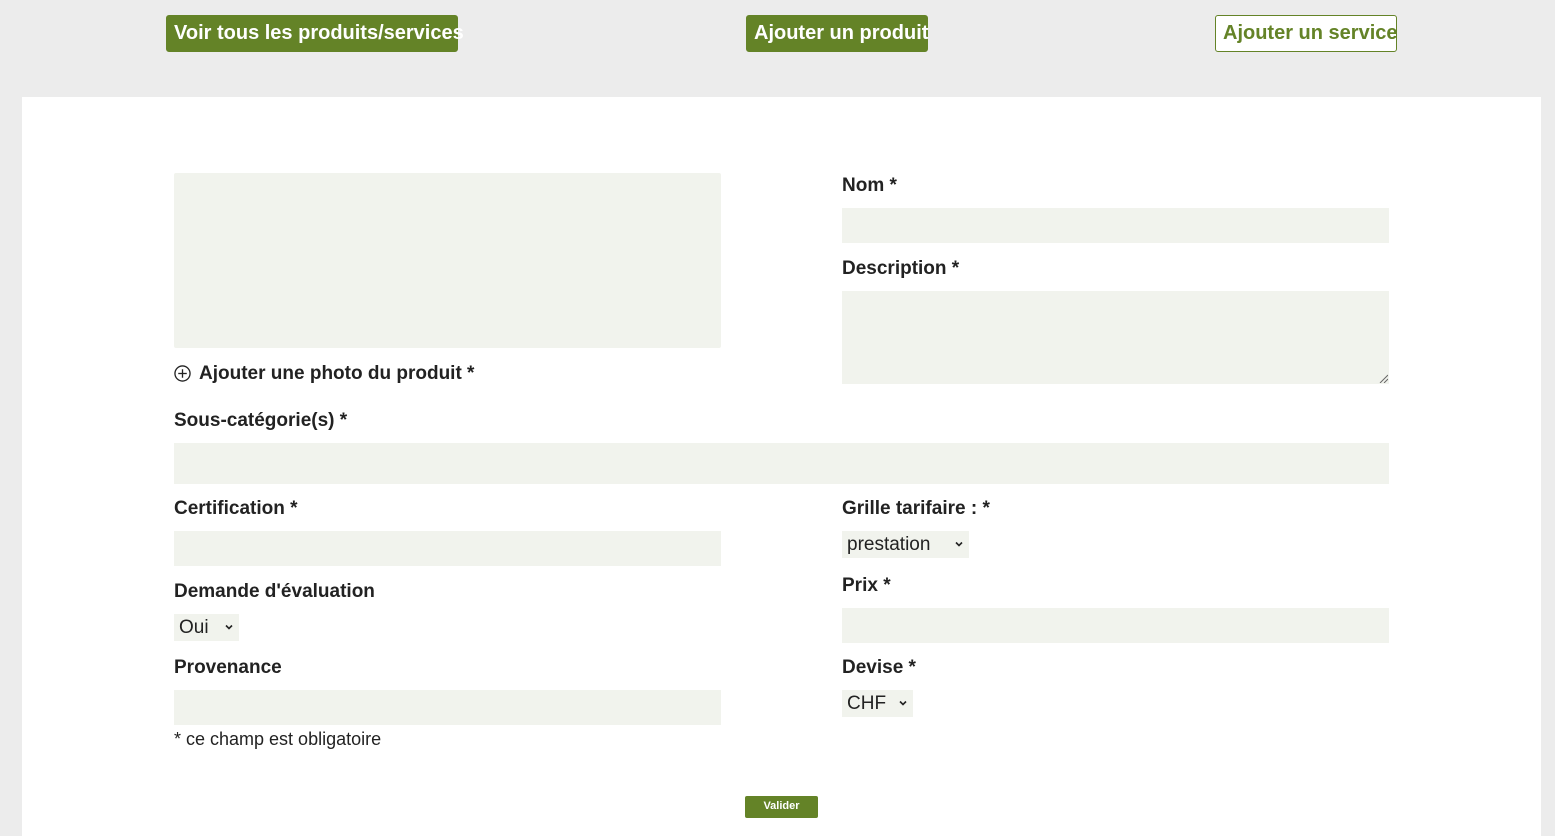  Describe the element at coordinates (867, 703) in the screenshot. I see `currency-selected-value: CHF` at that location.